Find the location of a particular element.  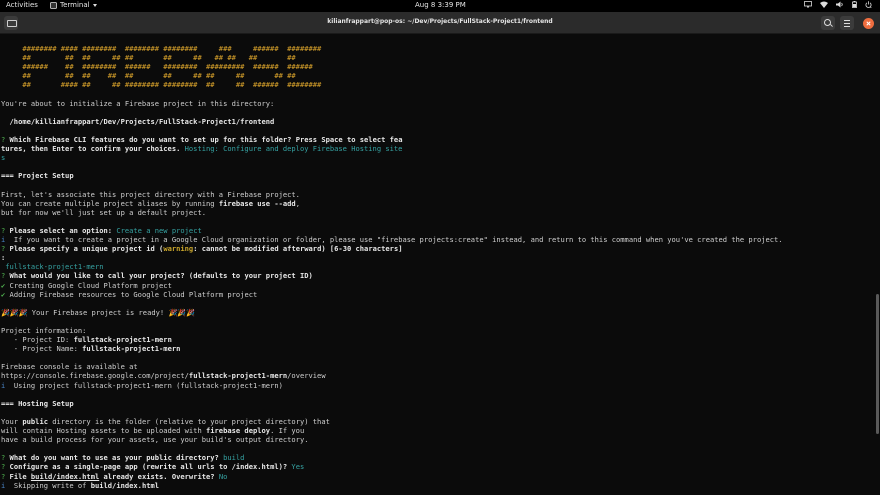

punctuation: , is located at coordinates (297, 203).